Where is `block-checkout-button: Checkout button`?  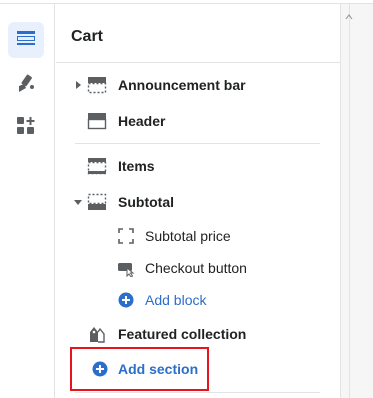 block-checkout-button: Checkout button is located at coordinates (224, 268).